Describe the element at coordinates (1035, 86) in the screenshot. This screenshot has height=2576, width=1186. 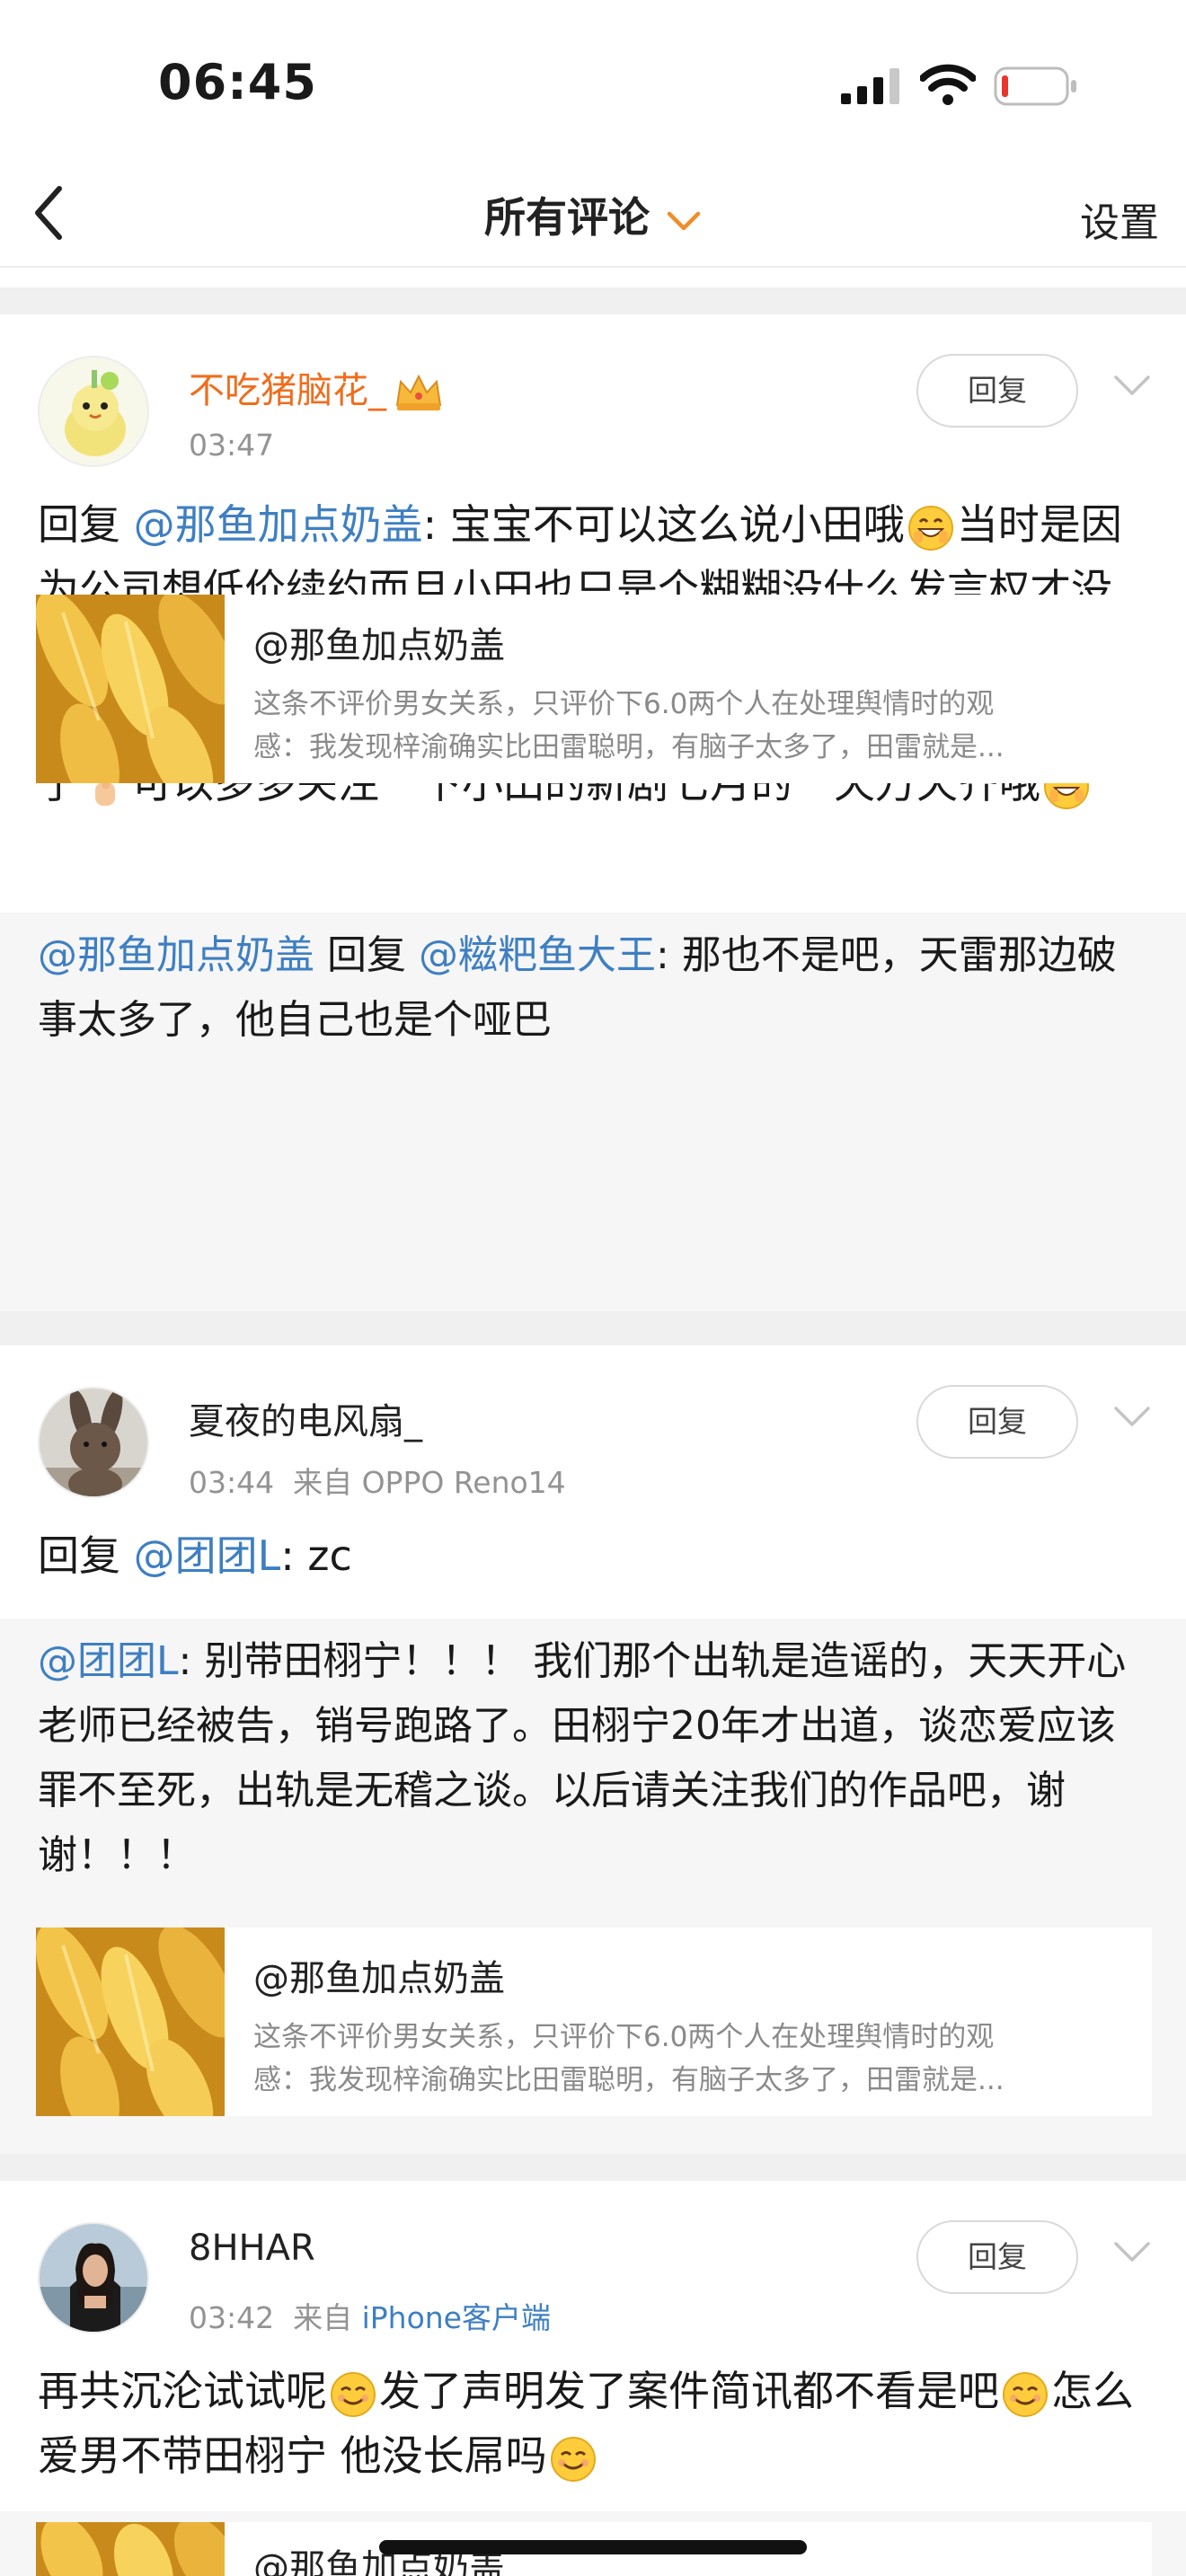
I see `battery-icon` at that location.